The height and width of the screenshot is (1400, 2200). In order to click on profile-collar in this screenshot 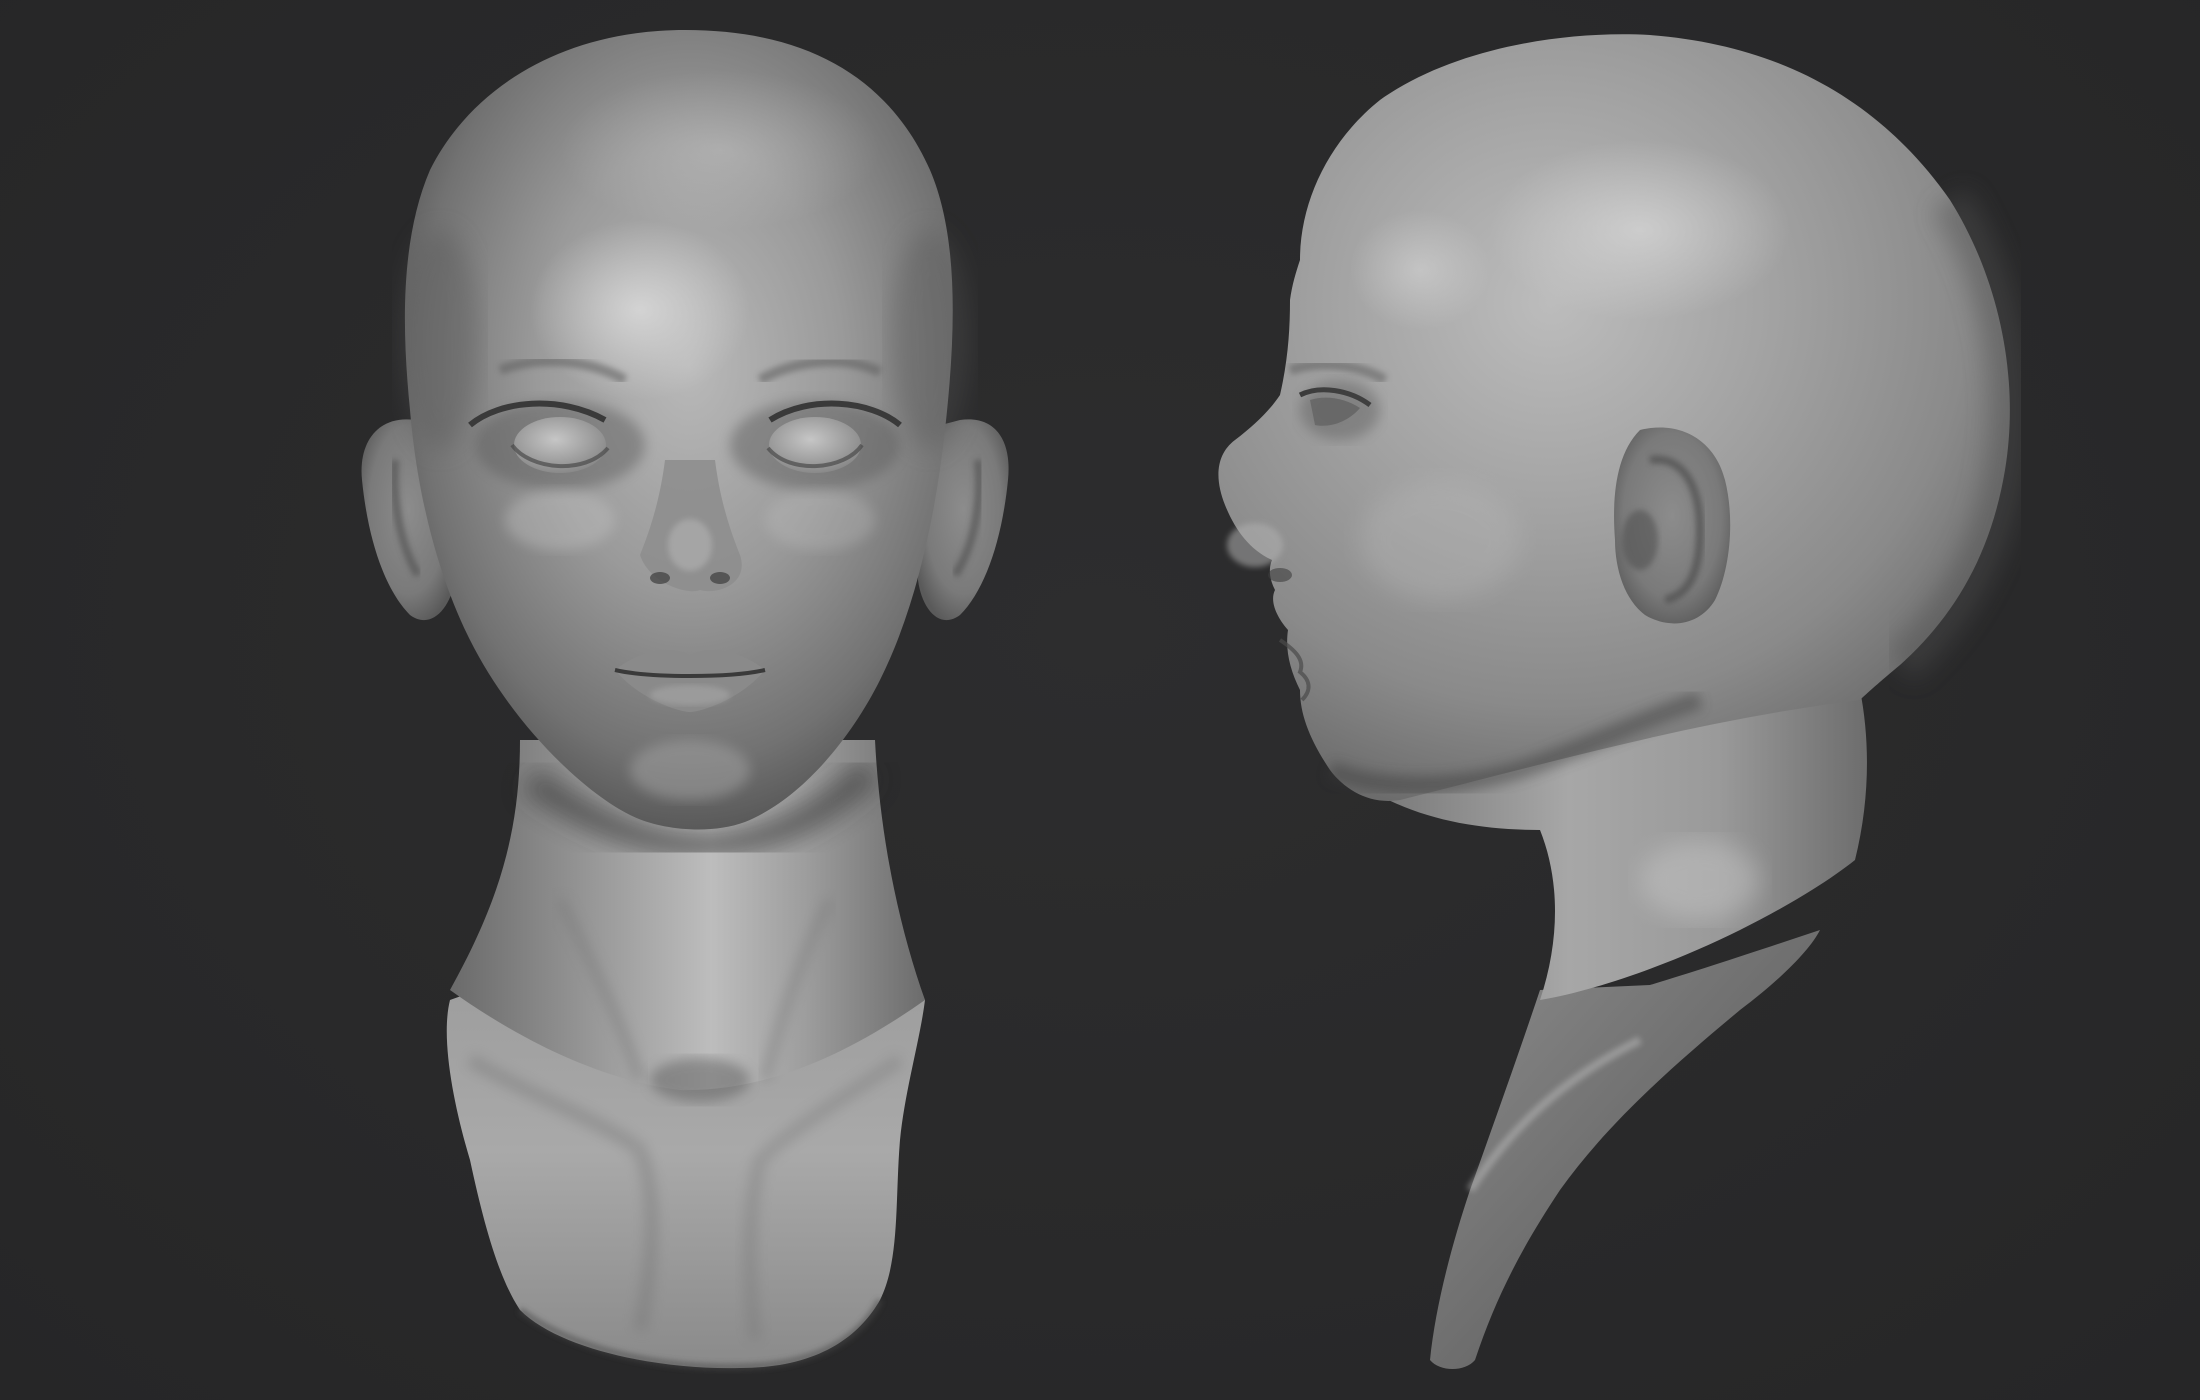, I will do `click(1625, 1149)`.